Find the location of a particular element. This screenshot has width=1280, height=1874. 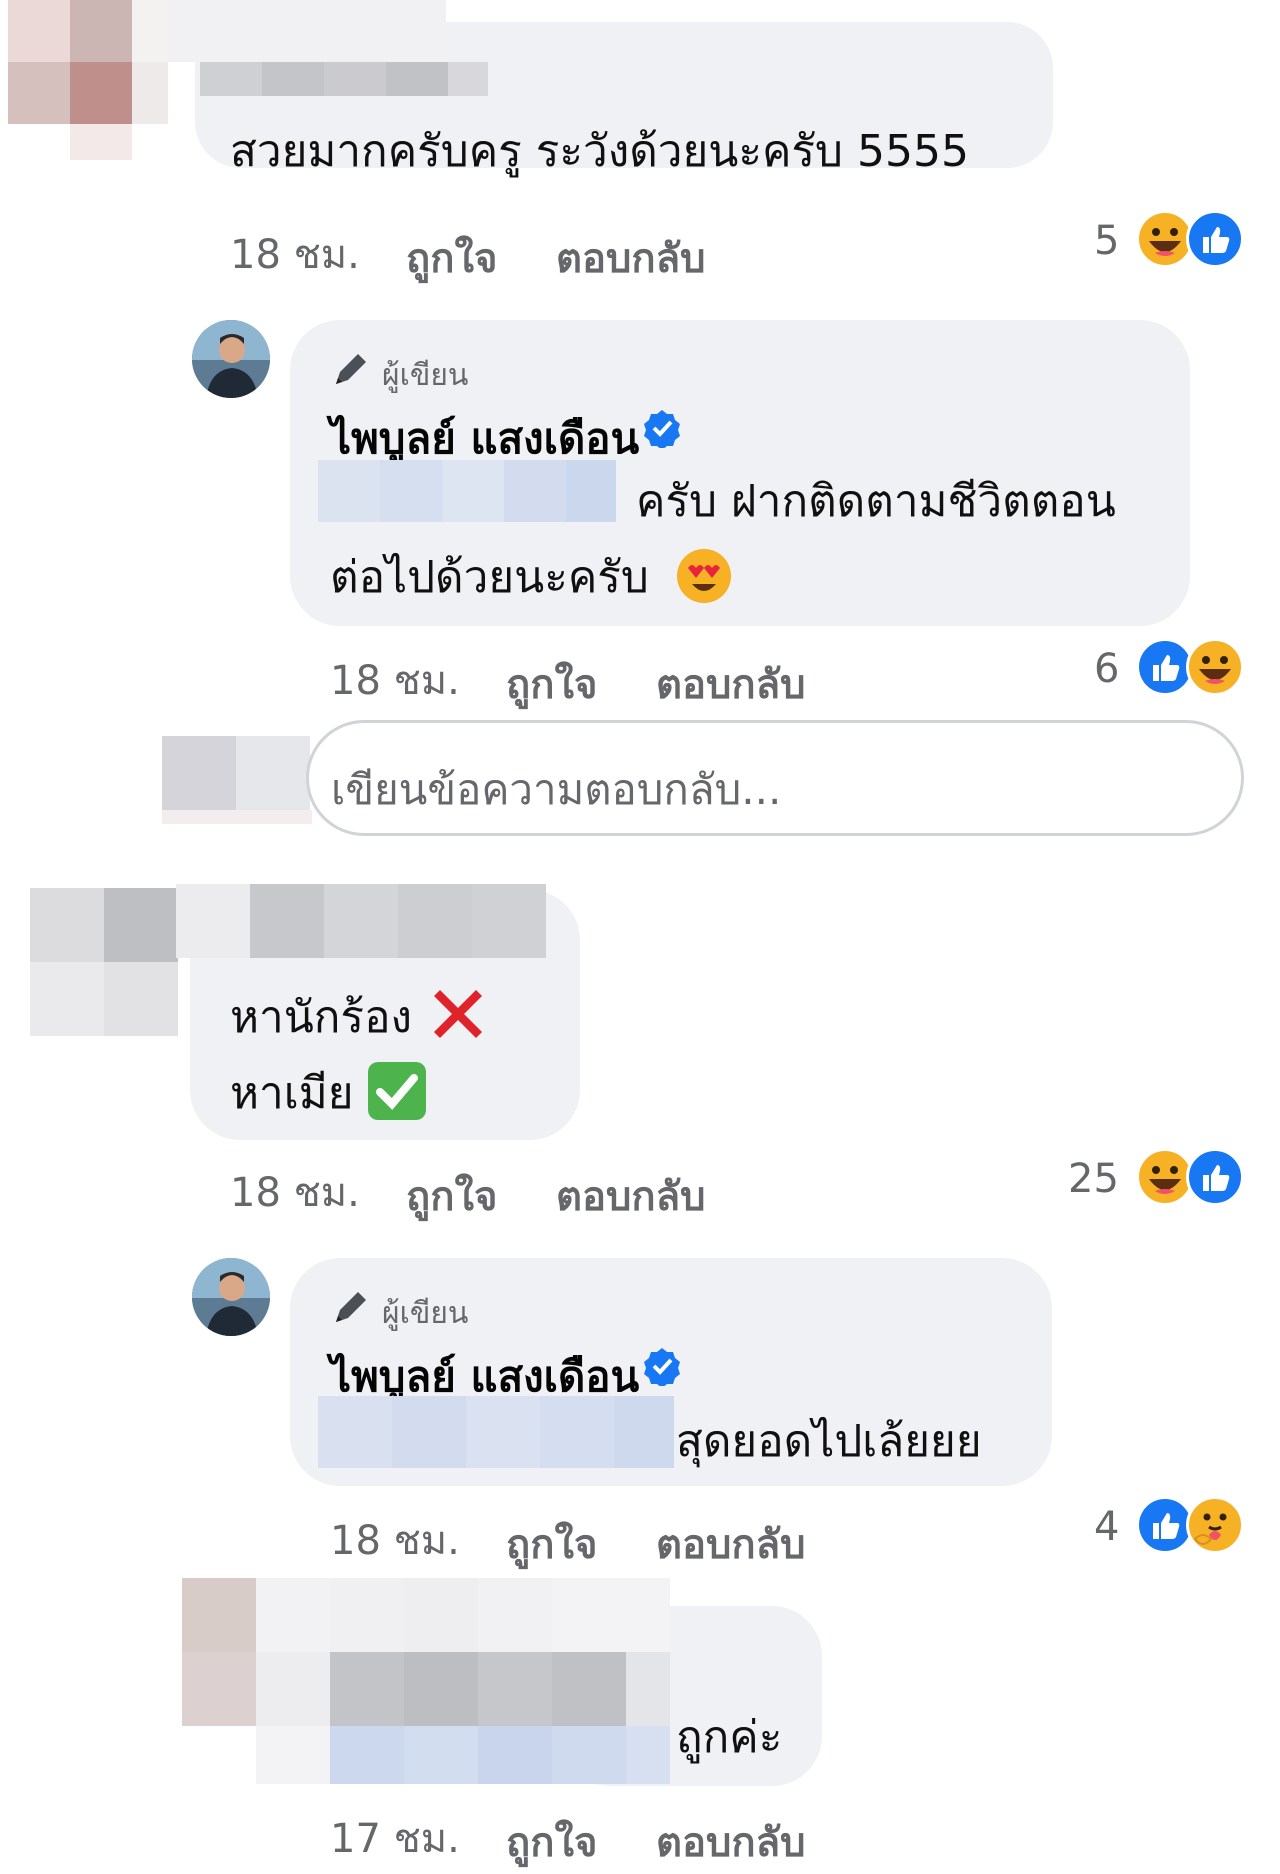

cross-mark-emoji-icon is located at coordinates (458, 1014).